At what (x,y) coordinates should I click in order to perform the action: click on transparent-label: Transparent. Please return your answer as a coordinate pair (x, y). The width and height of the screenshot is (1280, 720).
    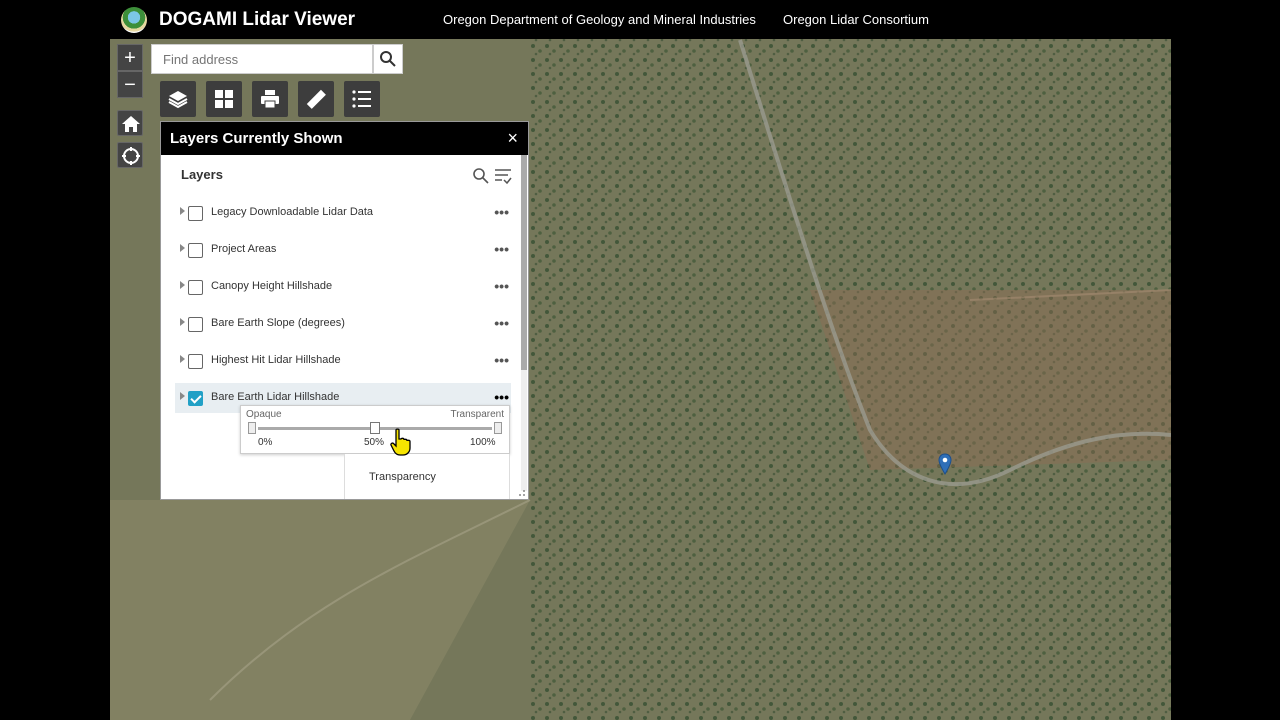
    Looking at the image, I should click on (477, 414).